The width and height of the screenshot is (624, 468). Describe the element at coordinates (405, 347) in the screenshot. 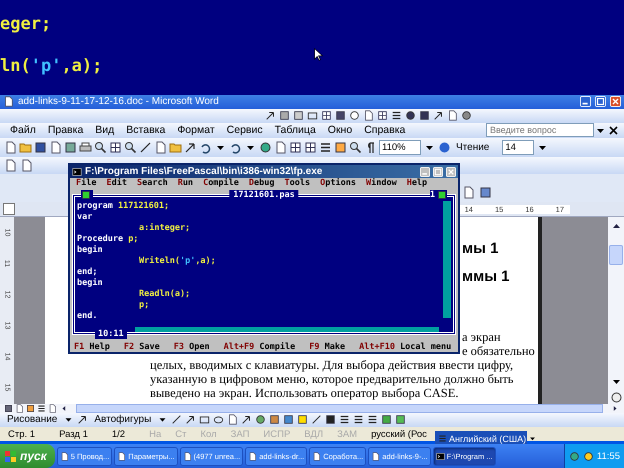

I see `hotkey-hint: Alt+F10 Local menu` at that location.